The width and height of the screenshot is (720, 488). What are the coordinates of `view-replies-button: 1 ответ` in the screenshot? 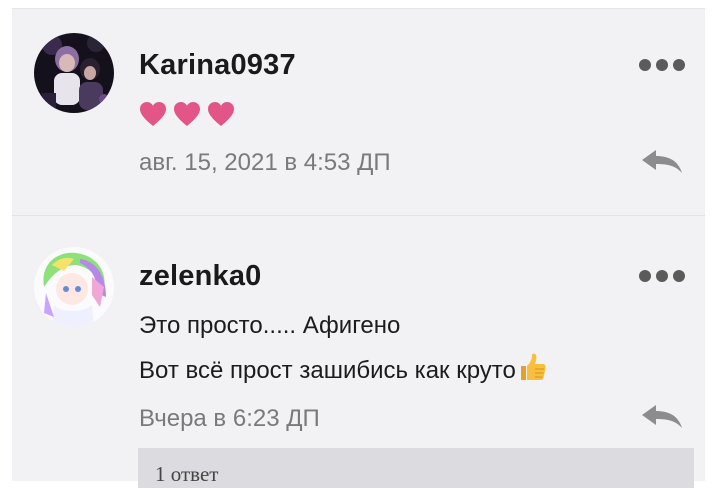 It's located at (416, 468).